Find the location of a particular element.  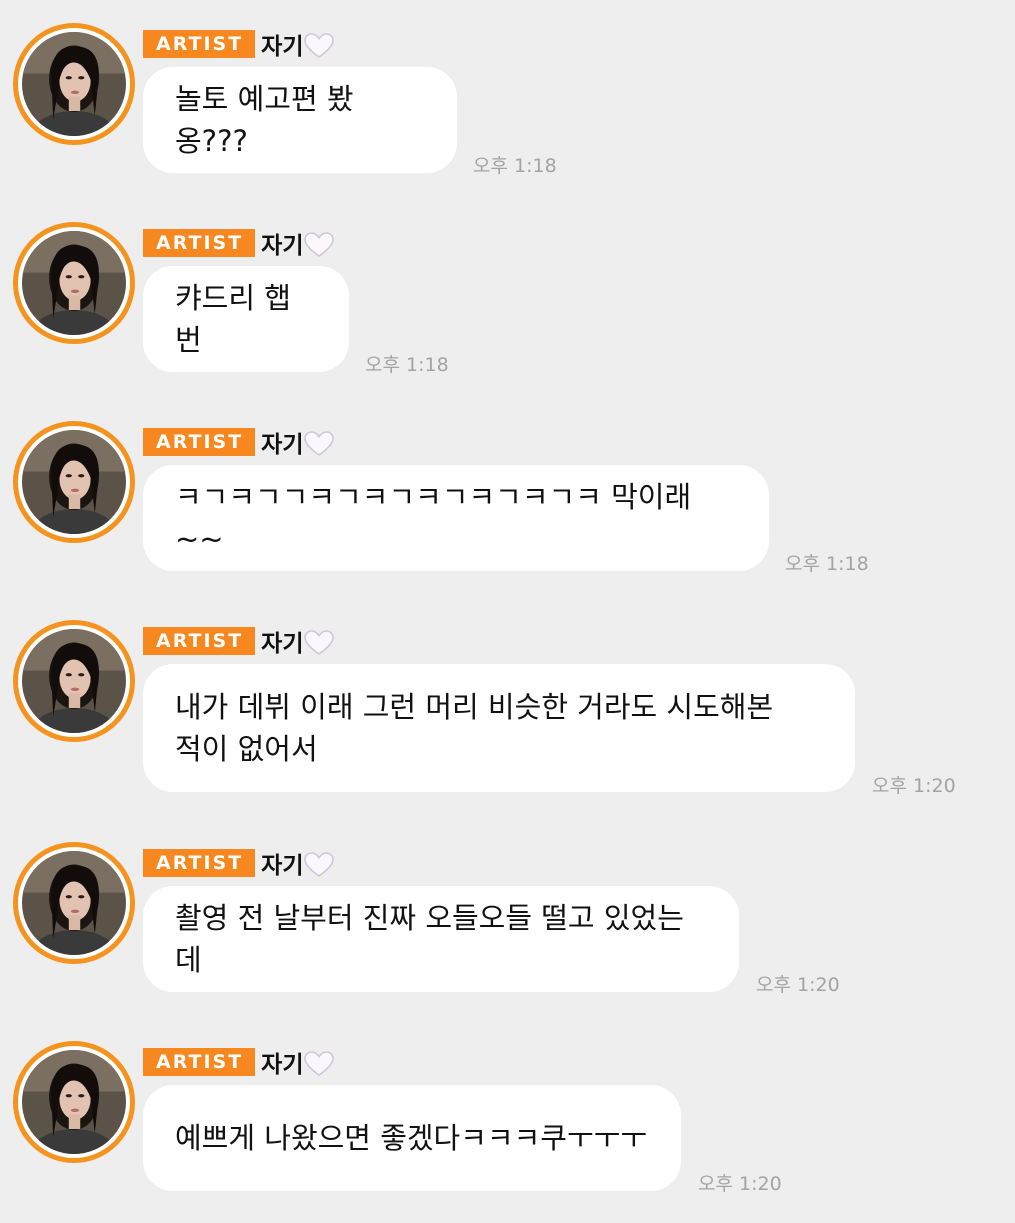

message-bubble: ㅋㄱㅋㄱㄱㅋㄱㅋㄱㅋㄱㅋㄱㅋㄱㅋ 막이래~~ is located at coordinates (456, 518).